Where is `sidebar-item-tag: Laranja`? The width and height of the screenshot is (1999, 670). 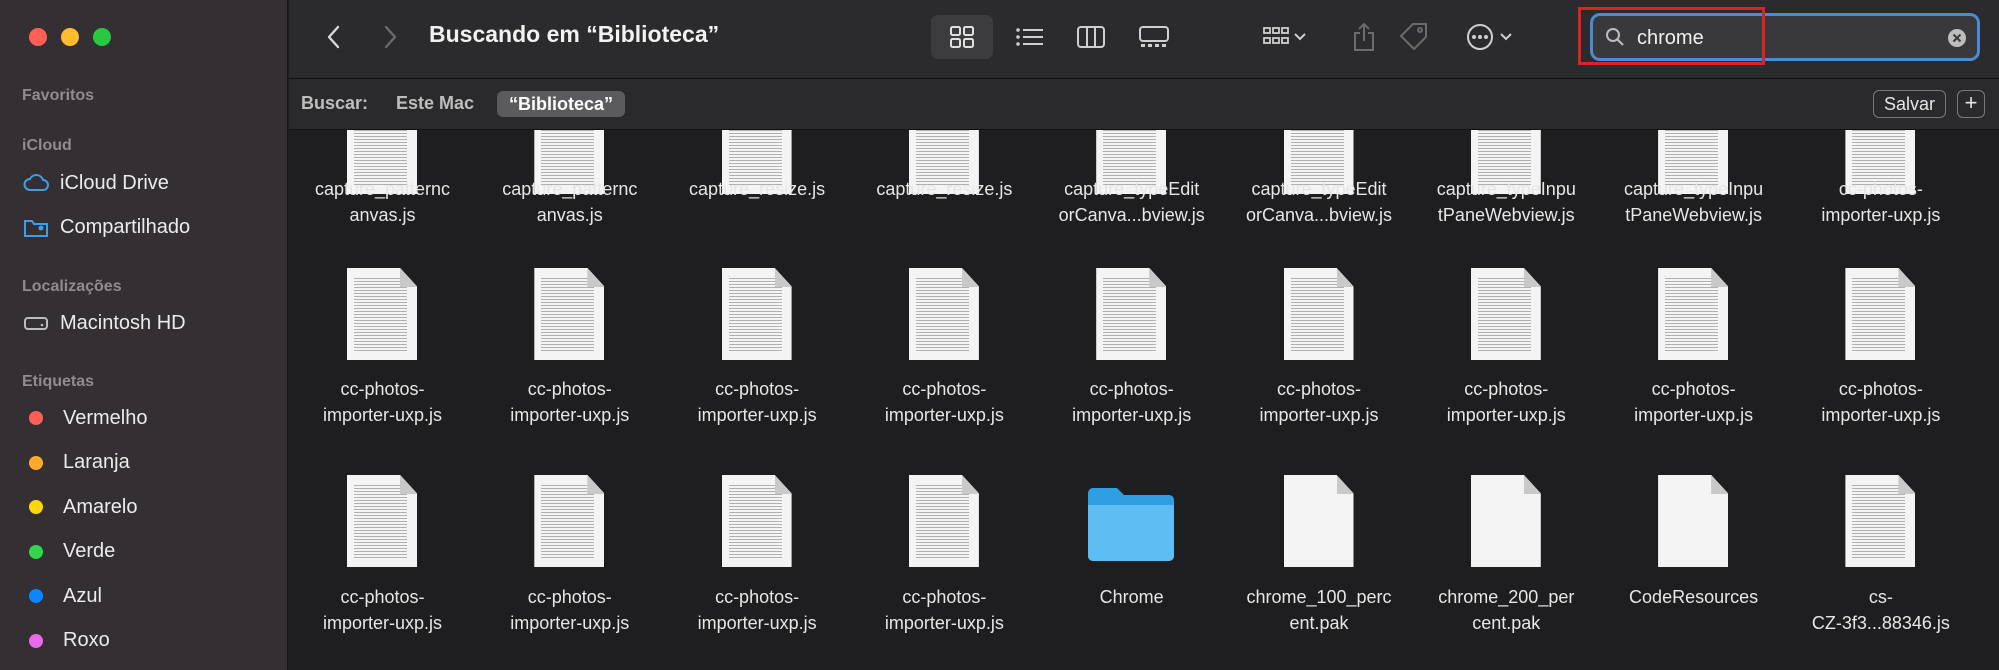
sidebar-item-tag: Laranja is located at coordinates (76, 463).